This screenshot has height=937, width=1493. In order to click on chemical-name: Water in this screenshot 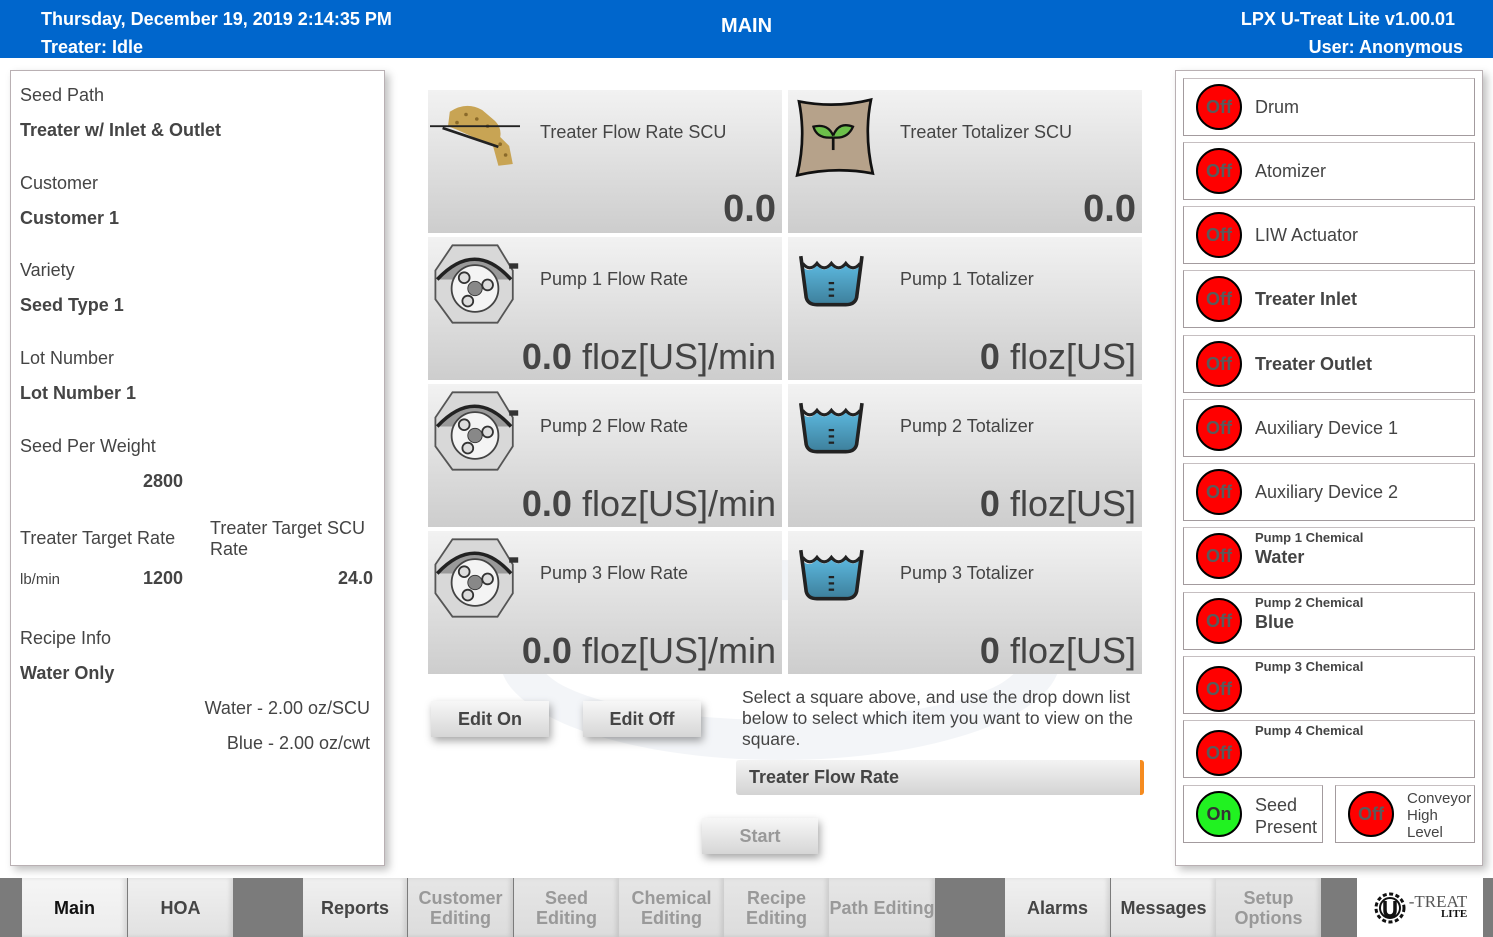, I will do `click(1280, 557)`.